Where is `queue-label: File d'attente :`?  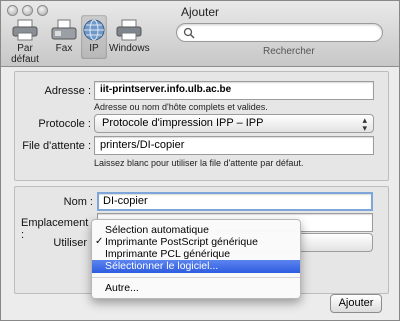 queue-label: File d'attente : is located at coordinates (56, 146).